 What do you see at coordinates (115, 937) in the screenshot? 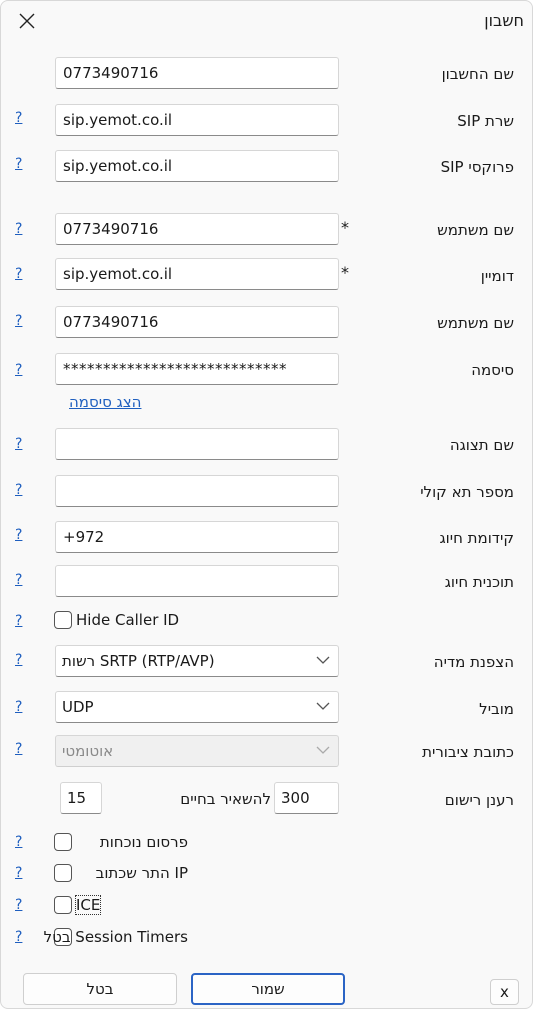
I see `session-timers-label: Session Timers בטל` at bounding box center [115, 937].